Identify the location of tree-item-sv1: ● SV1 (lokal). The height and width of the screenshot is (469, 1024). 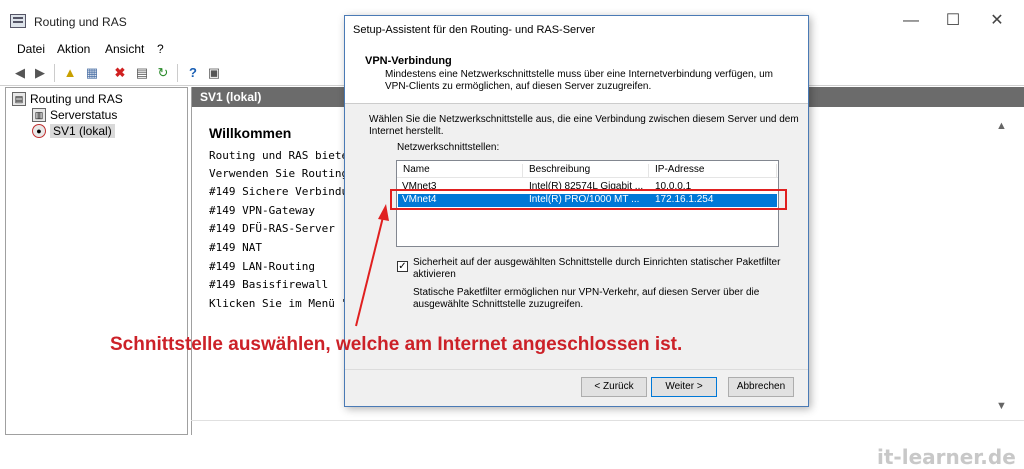
(73, 131).